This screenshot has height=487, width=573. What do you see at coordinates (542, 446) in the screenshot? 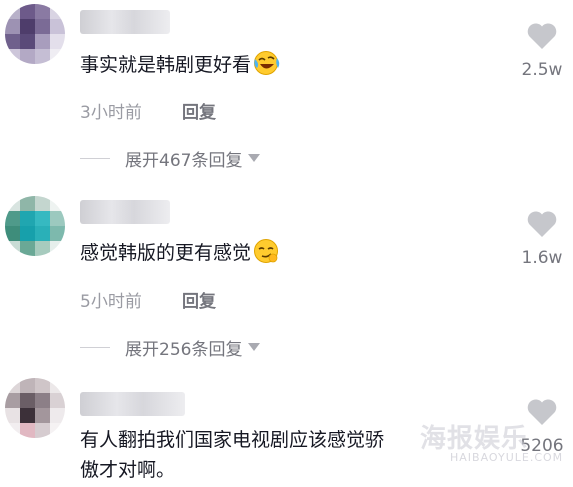
I see `like-count: 5206` at bounding box center [542, 446].